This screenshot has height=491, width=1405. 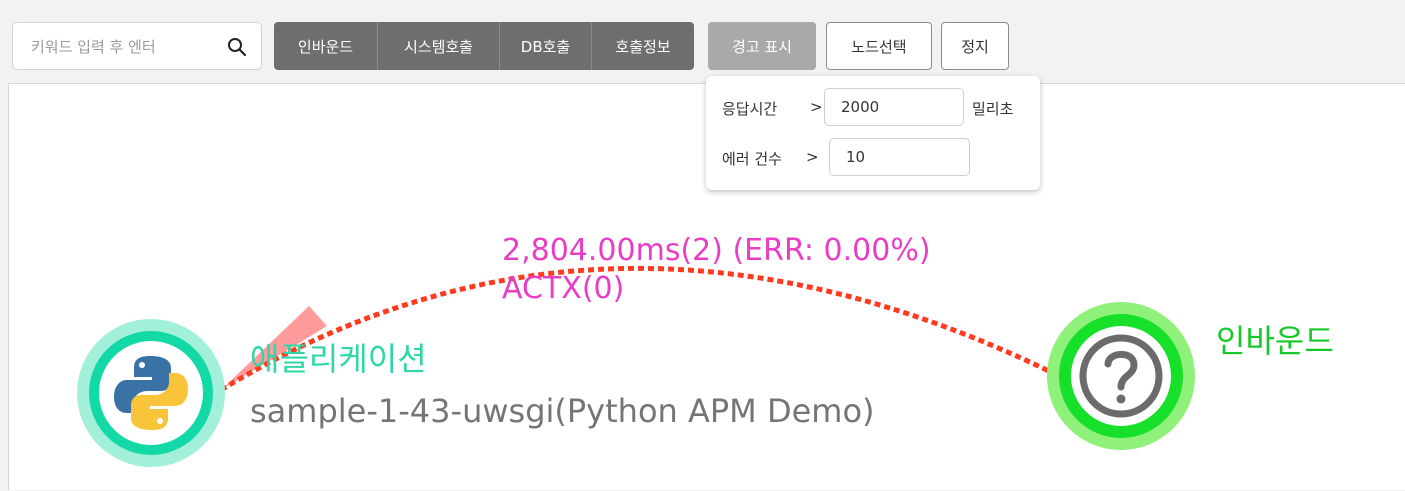 I want to click on error-count-input, so click(x=899, y=157).